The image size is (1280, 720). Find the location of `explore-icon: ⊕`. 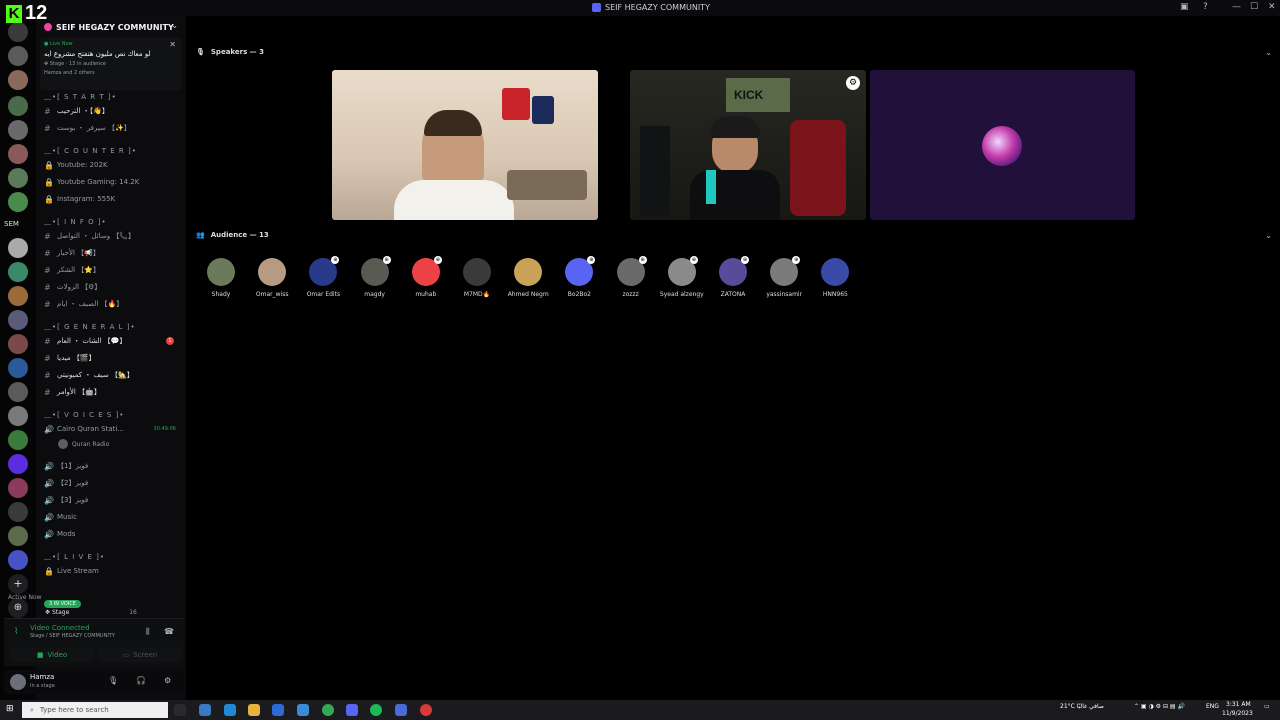

explore-icon: ⊕ is located at coordinates (18, 608).